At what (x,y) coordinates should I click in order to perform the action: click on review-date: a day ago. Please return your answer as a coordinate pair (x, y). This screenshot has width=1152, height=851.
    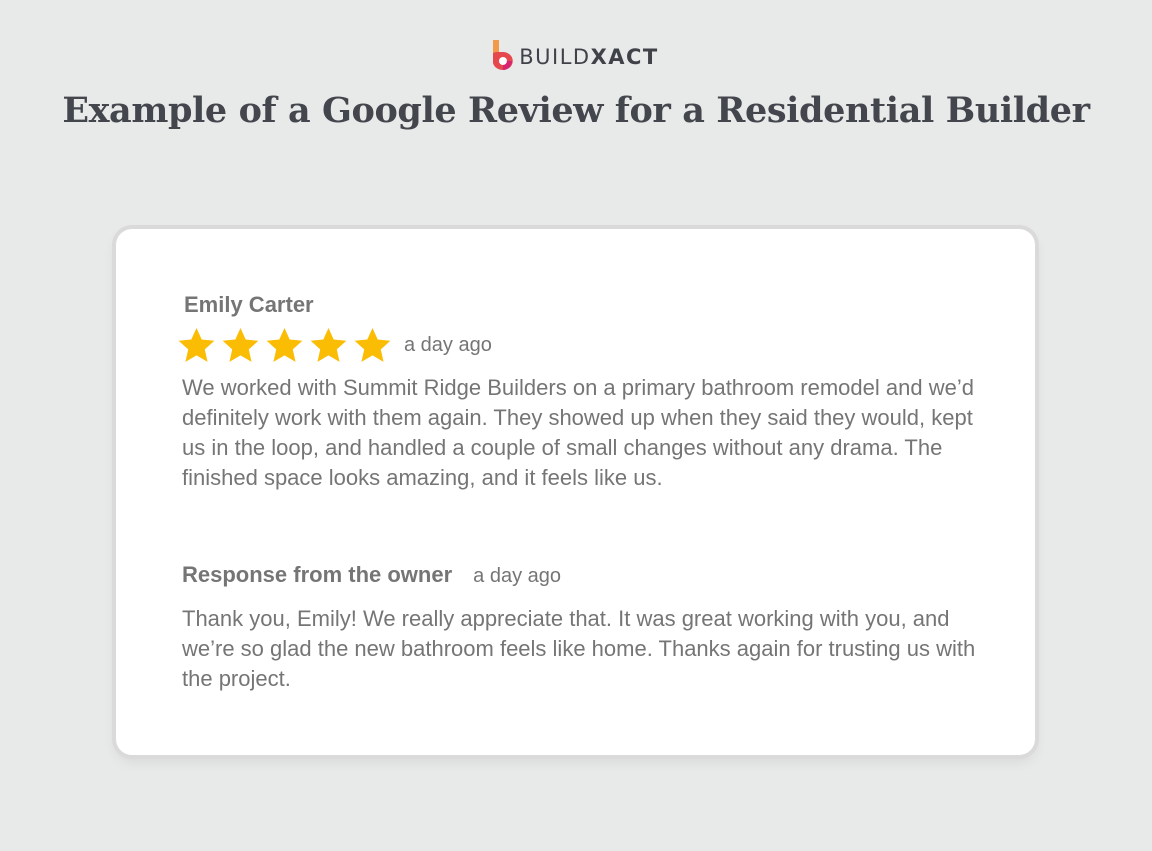
    Looking at the image, I should click on (448, 345).